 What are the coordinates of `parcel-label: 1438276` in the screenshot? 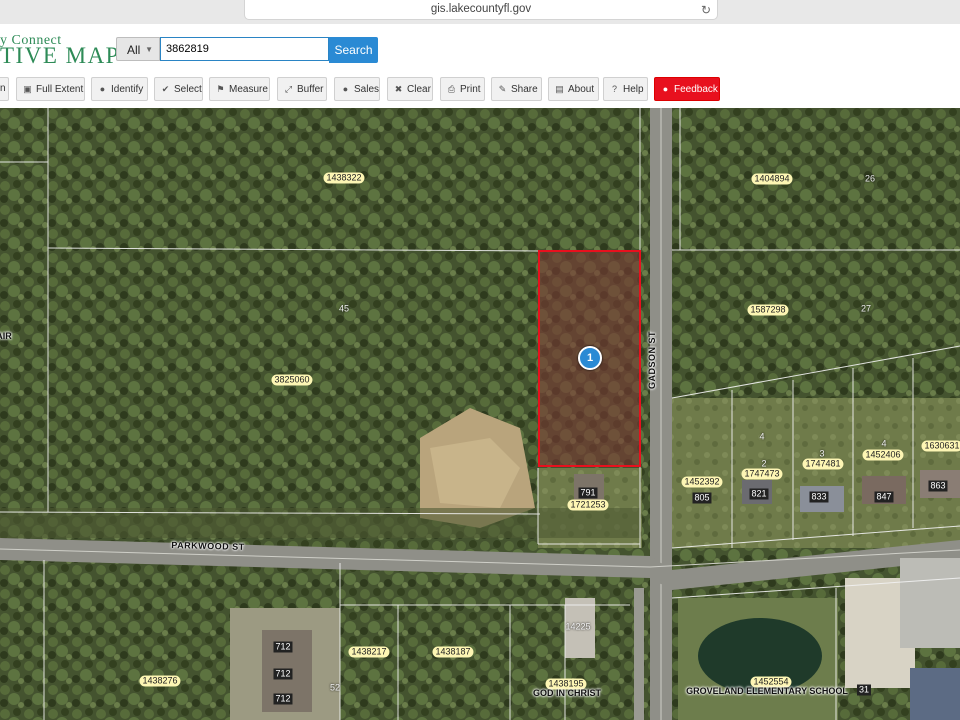 It's located at (160, 681).